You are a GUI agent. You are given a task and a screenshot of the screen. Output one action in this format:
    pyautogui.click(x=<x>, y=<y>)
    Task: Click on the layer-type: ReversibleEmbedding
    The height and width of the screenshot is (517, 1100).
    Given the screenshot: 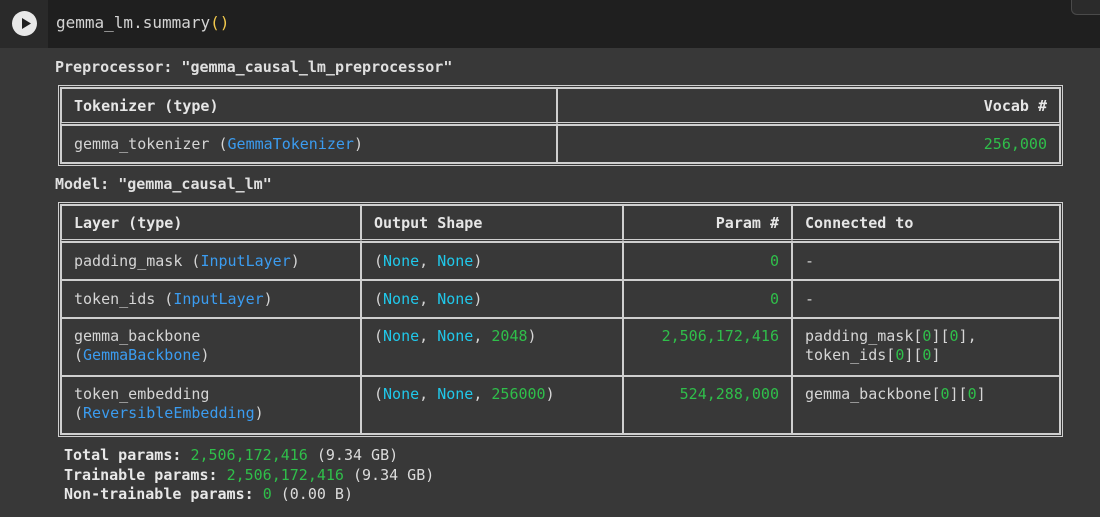 What is the action you would take?
    pyautogui.click(x=169, y=413)
    